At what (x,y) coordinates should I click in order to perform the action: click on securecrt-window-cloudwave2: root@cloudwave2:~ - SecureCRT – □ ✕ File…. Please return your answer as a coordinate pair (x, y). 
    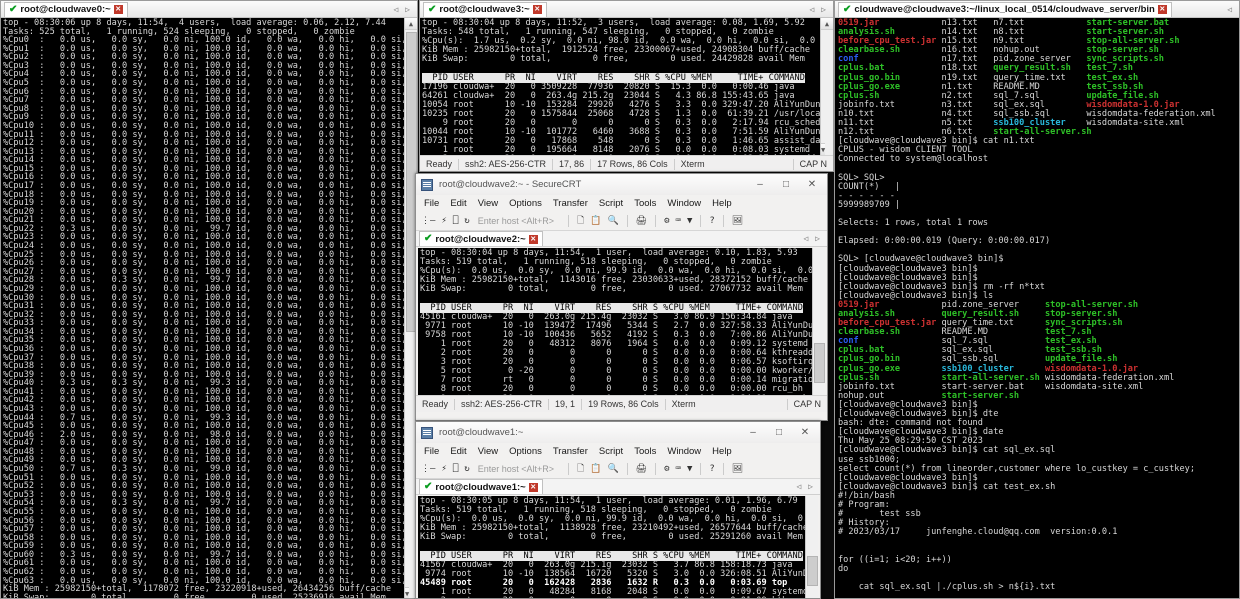
    Looking at the image, I should click on (621, 297).